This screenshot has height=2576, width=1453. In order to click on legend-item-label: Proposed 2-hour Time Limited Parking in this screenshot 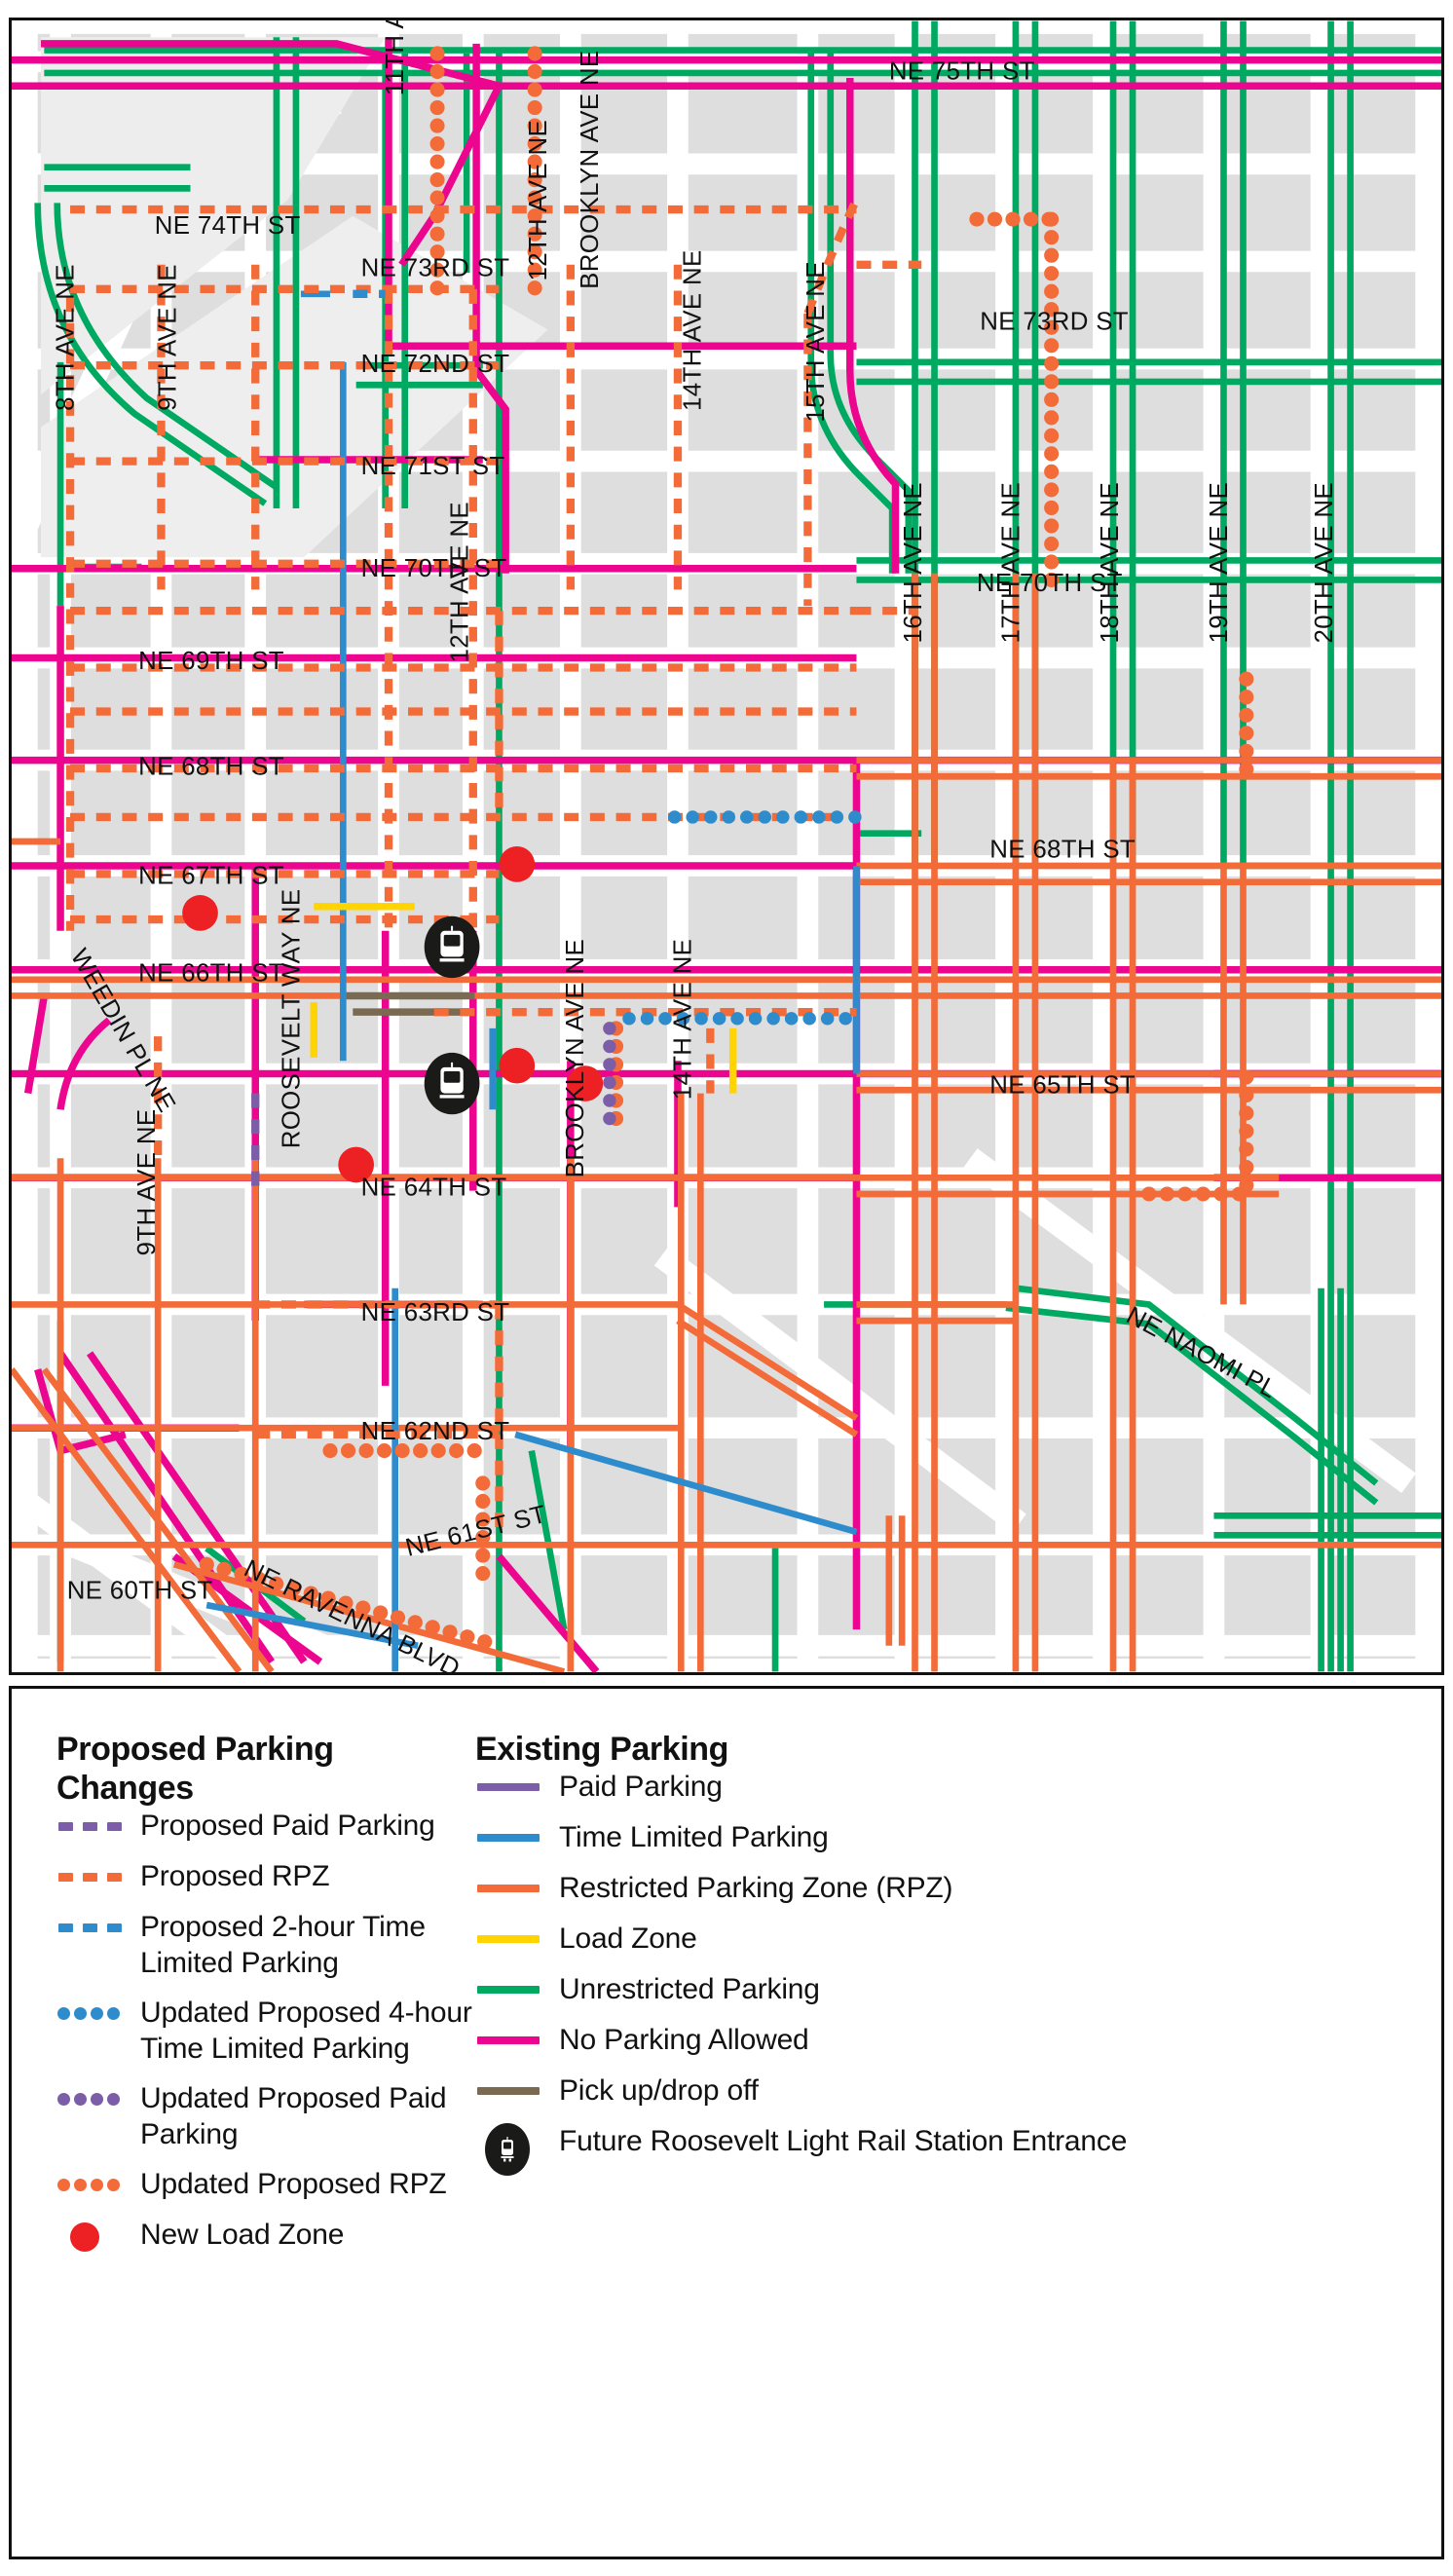, I will do `click(283, 1945)`.